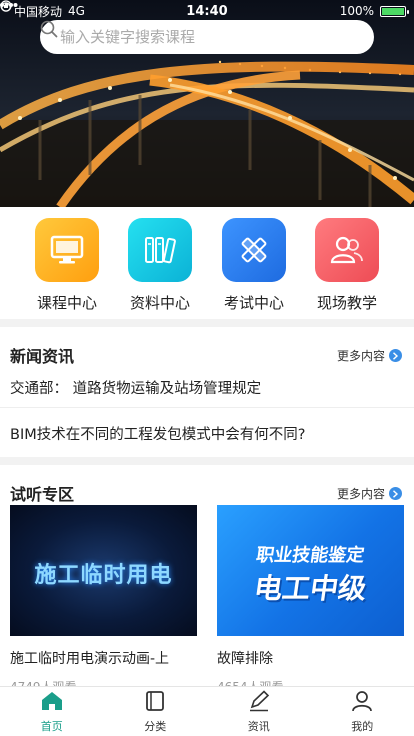  Describe the element at coordinates (310, 555) in the screenshot. I see `thumbnail-text-top: 职业技能鉴定` at that location.